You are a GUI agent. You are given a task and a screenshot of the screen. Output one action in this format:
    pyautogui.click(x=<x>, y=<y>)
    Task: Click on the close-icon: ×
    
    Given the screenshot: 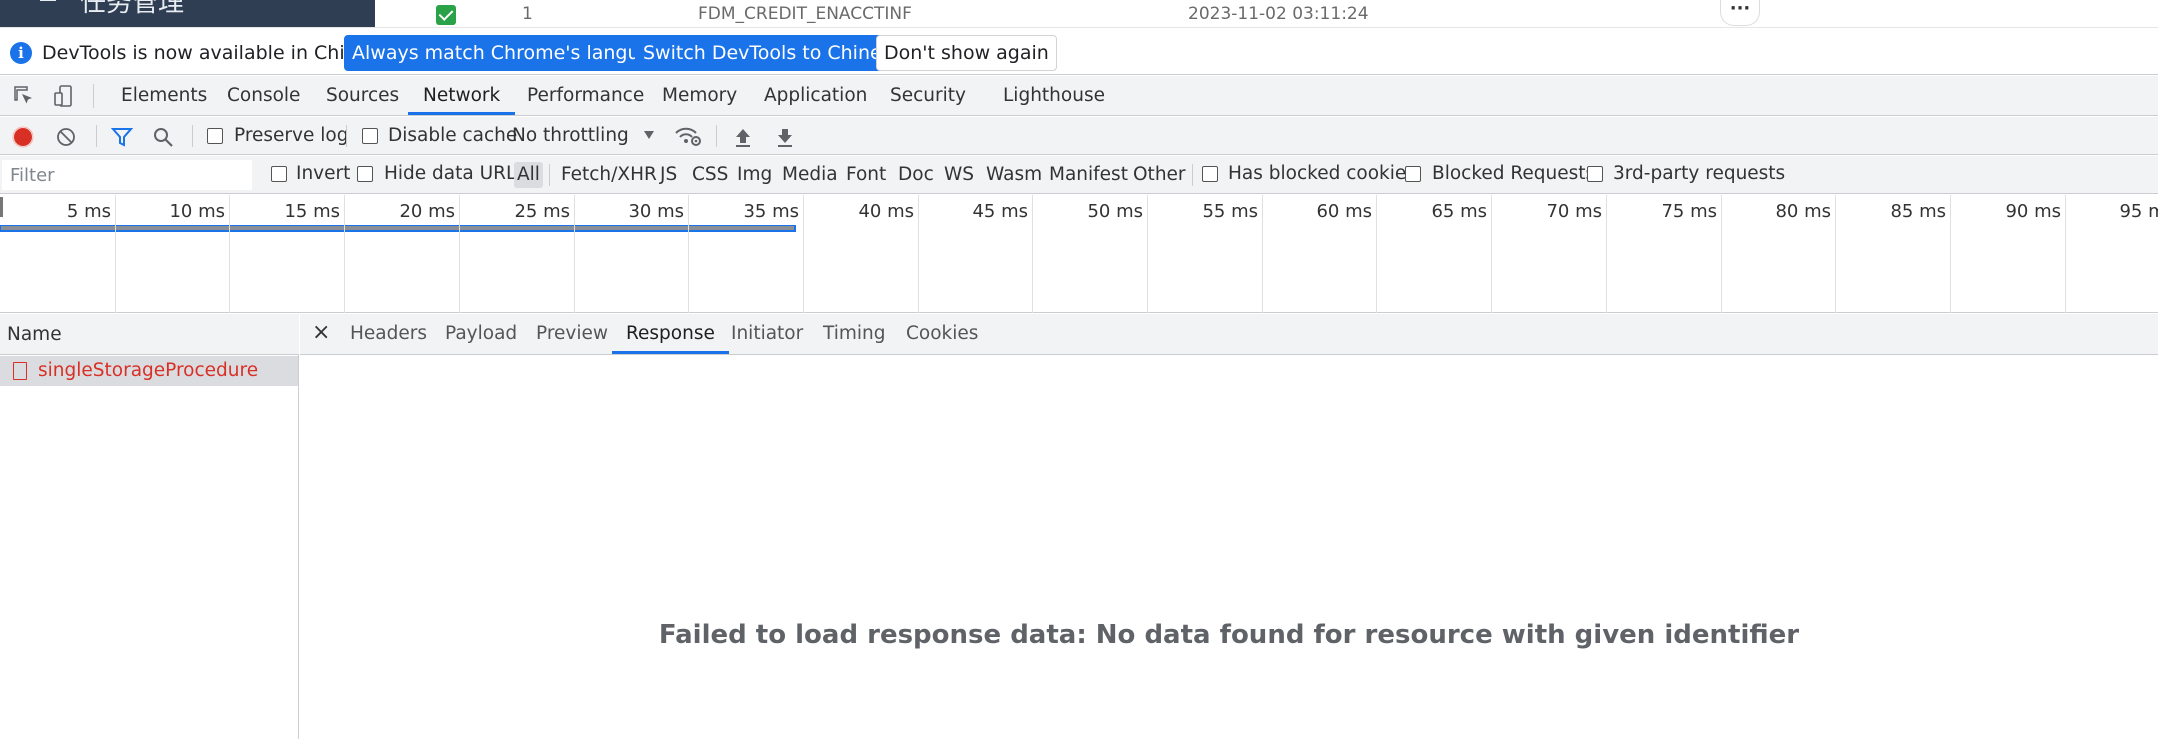 What is the action you would take?
    pyautogui.click(x=321, y=334)
    